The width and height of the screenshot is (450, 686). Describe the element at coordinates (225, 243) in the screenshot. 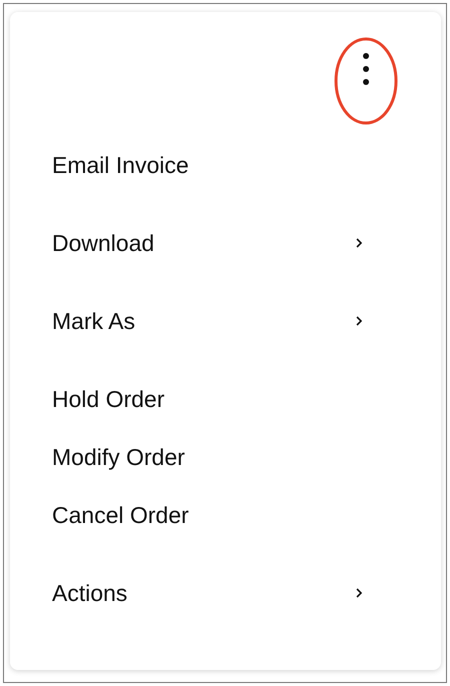

I see `menu-item: Download` at that location.